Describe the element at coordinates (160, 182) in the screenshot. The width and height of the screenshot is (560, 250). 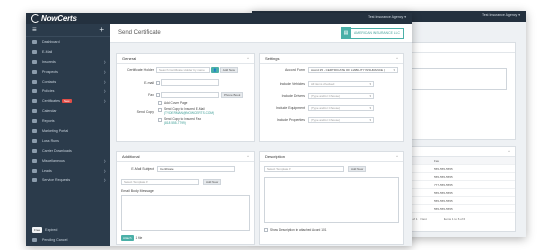
I see `template-select: Select Template ▾` at that location.